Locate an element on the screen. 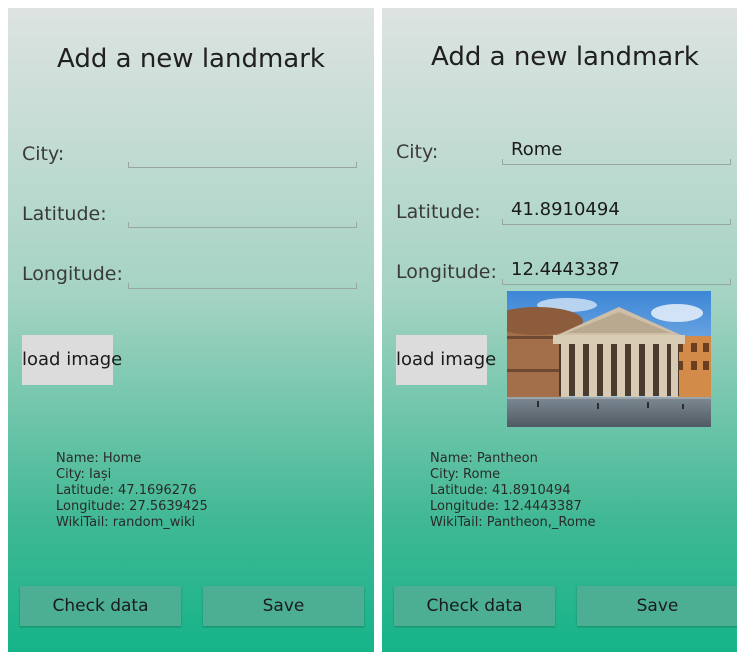 The height and width of the screenshot is (652, 737). latitude-input: 41.8910494 is located at coordinates (616, 211).